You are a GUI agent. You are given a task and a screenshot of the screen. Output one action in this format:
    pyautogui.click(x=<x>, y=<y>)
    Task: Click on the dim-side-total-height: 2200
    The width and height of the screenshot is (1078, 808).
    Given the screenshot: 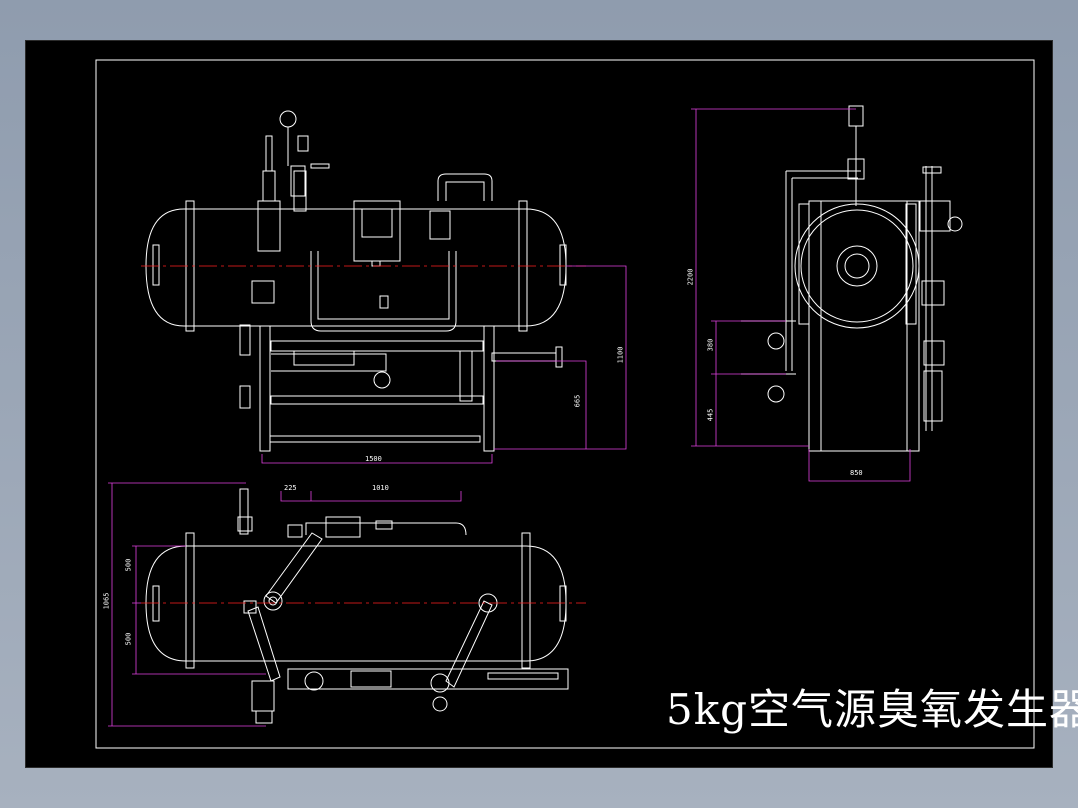 What is the action you would take?
    pyautogui.click(x=690, y=277)
    